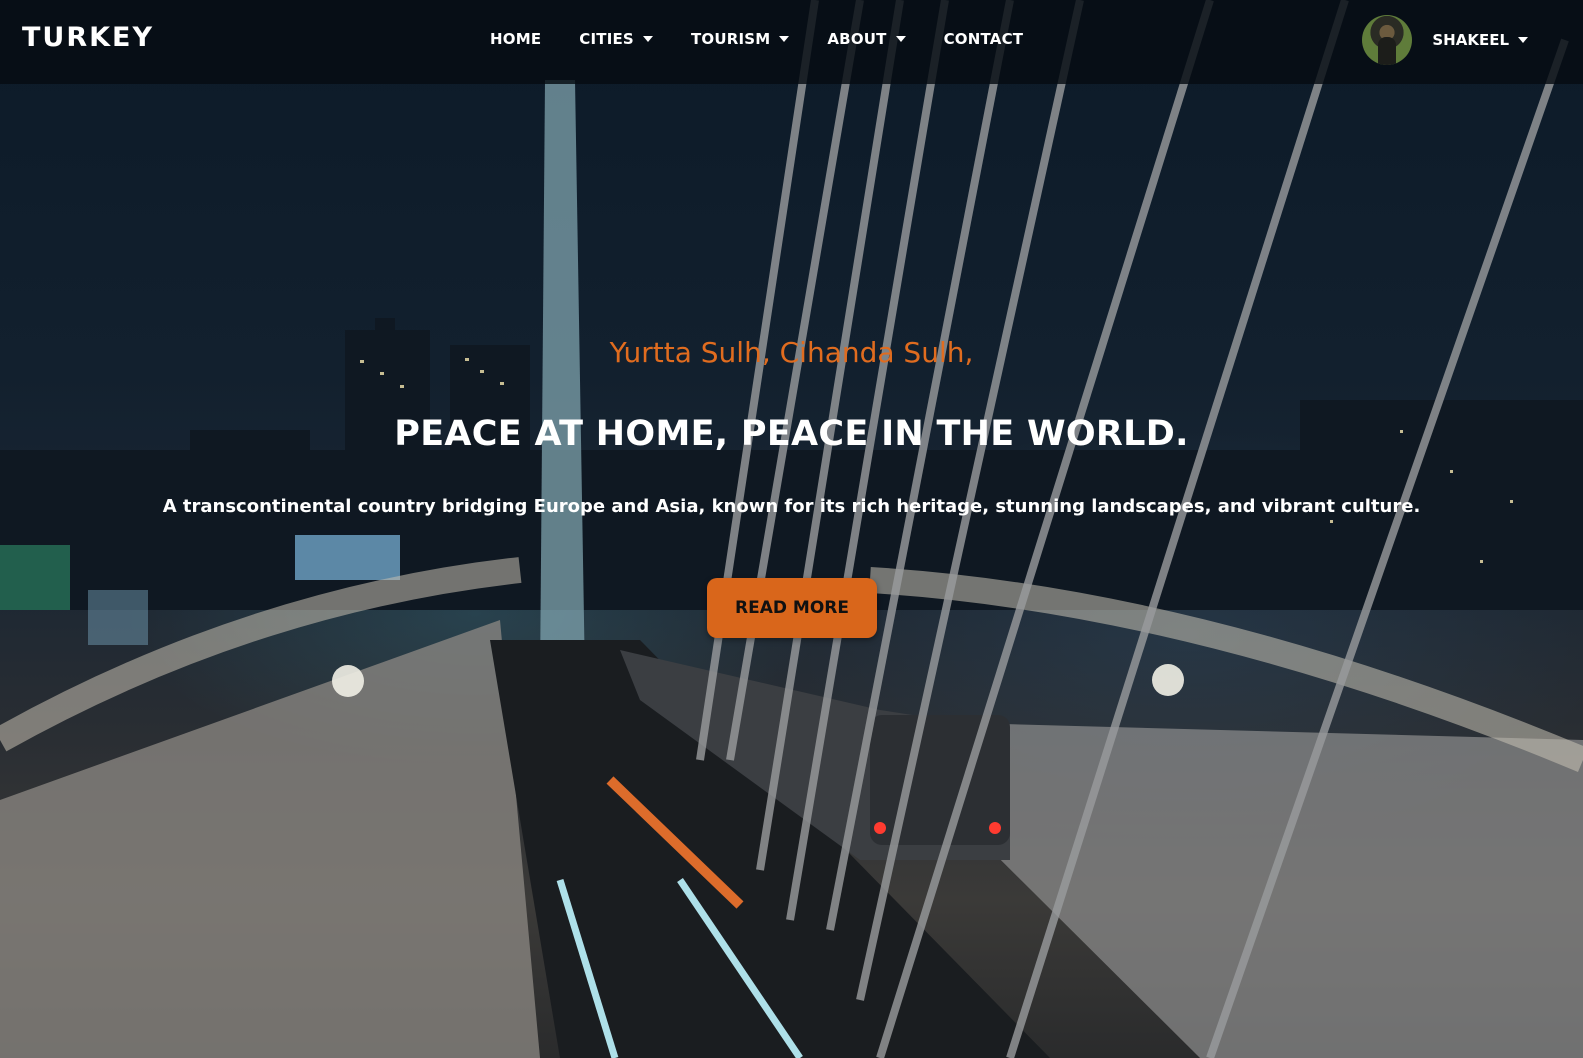 This screenshot has height=1058, width=1583. I want to click on nav-item-label: HOME, so click(516, 39).